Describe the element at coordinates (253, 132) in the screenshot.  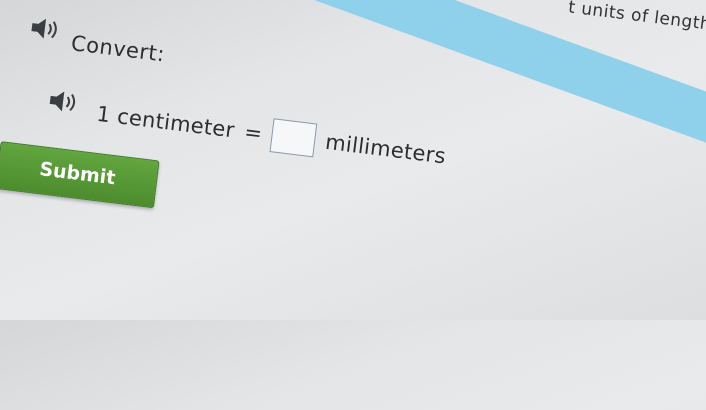
I see `equals-sign: =` at that location.